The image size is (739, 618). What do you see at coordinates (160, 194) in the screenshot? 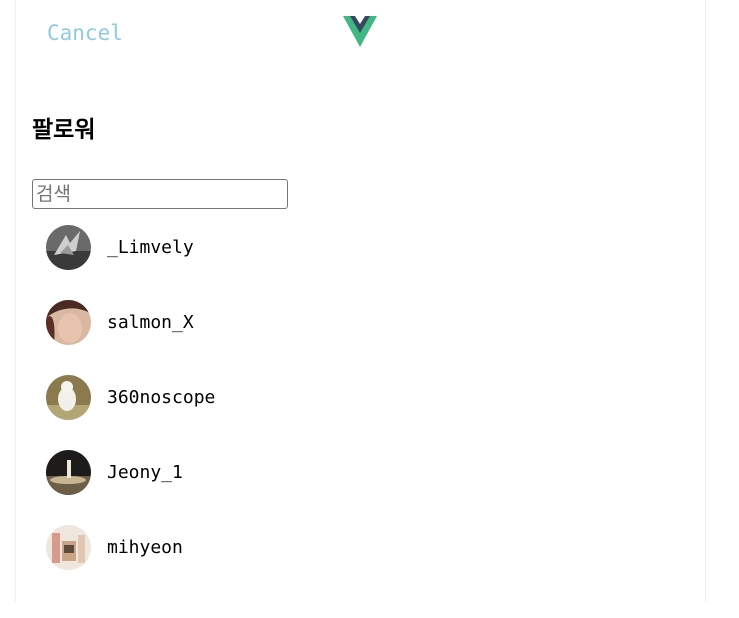
I see `search-input` at bounding box center [160, 194].